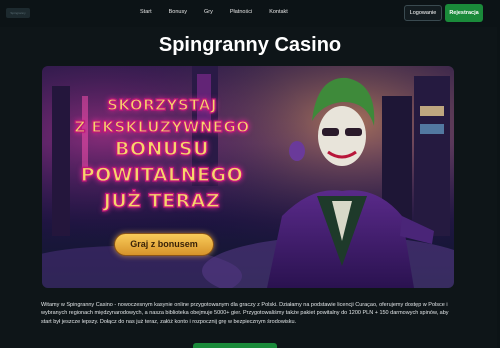 The image size is (500, 348). Describe the element at coordinates (162, 200) in the screenshot. I see `promo-line-5: JUŻ TERAZ` at that location.